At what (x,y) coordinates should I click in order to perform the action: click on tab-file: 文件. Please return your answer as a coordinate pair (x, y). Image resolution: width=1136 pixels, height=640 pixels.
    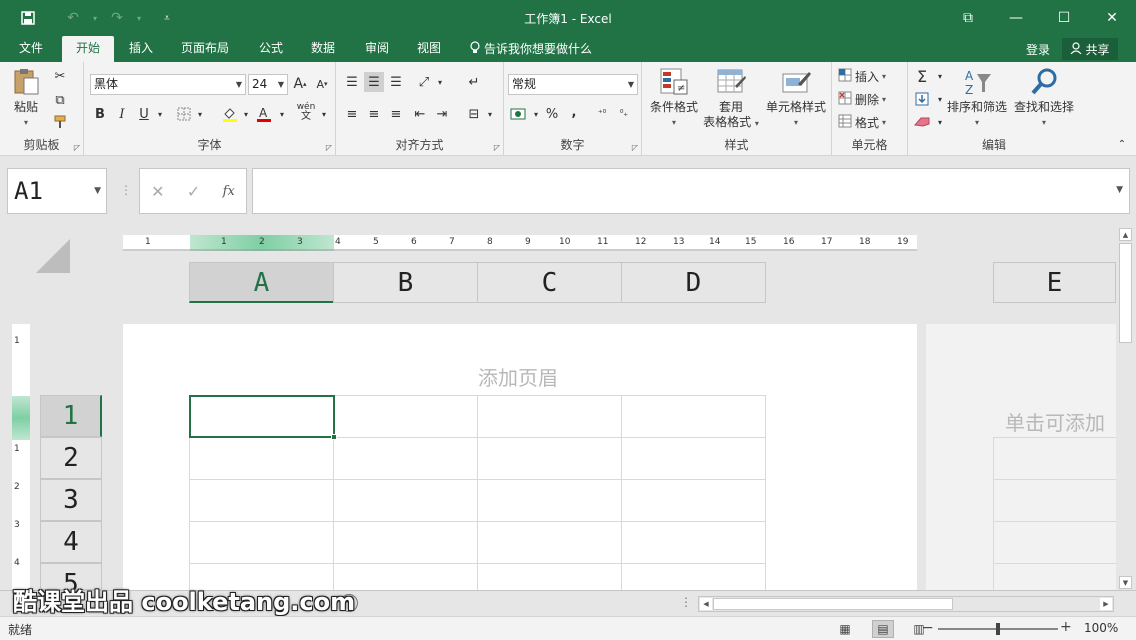
    Looking at the image, I should click on (31, 49).